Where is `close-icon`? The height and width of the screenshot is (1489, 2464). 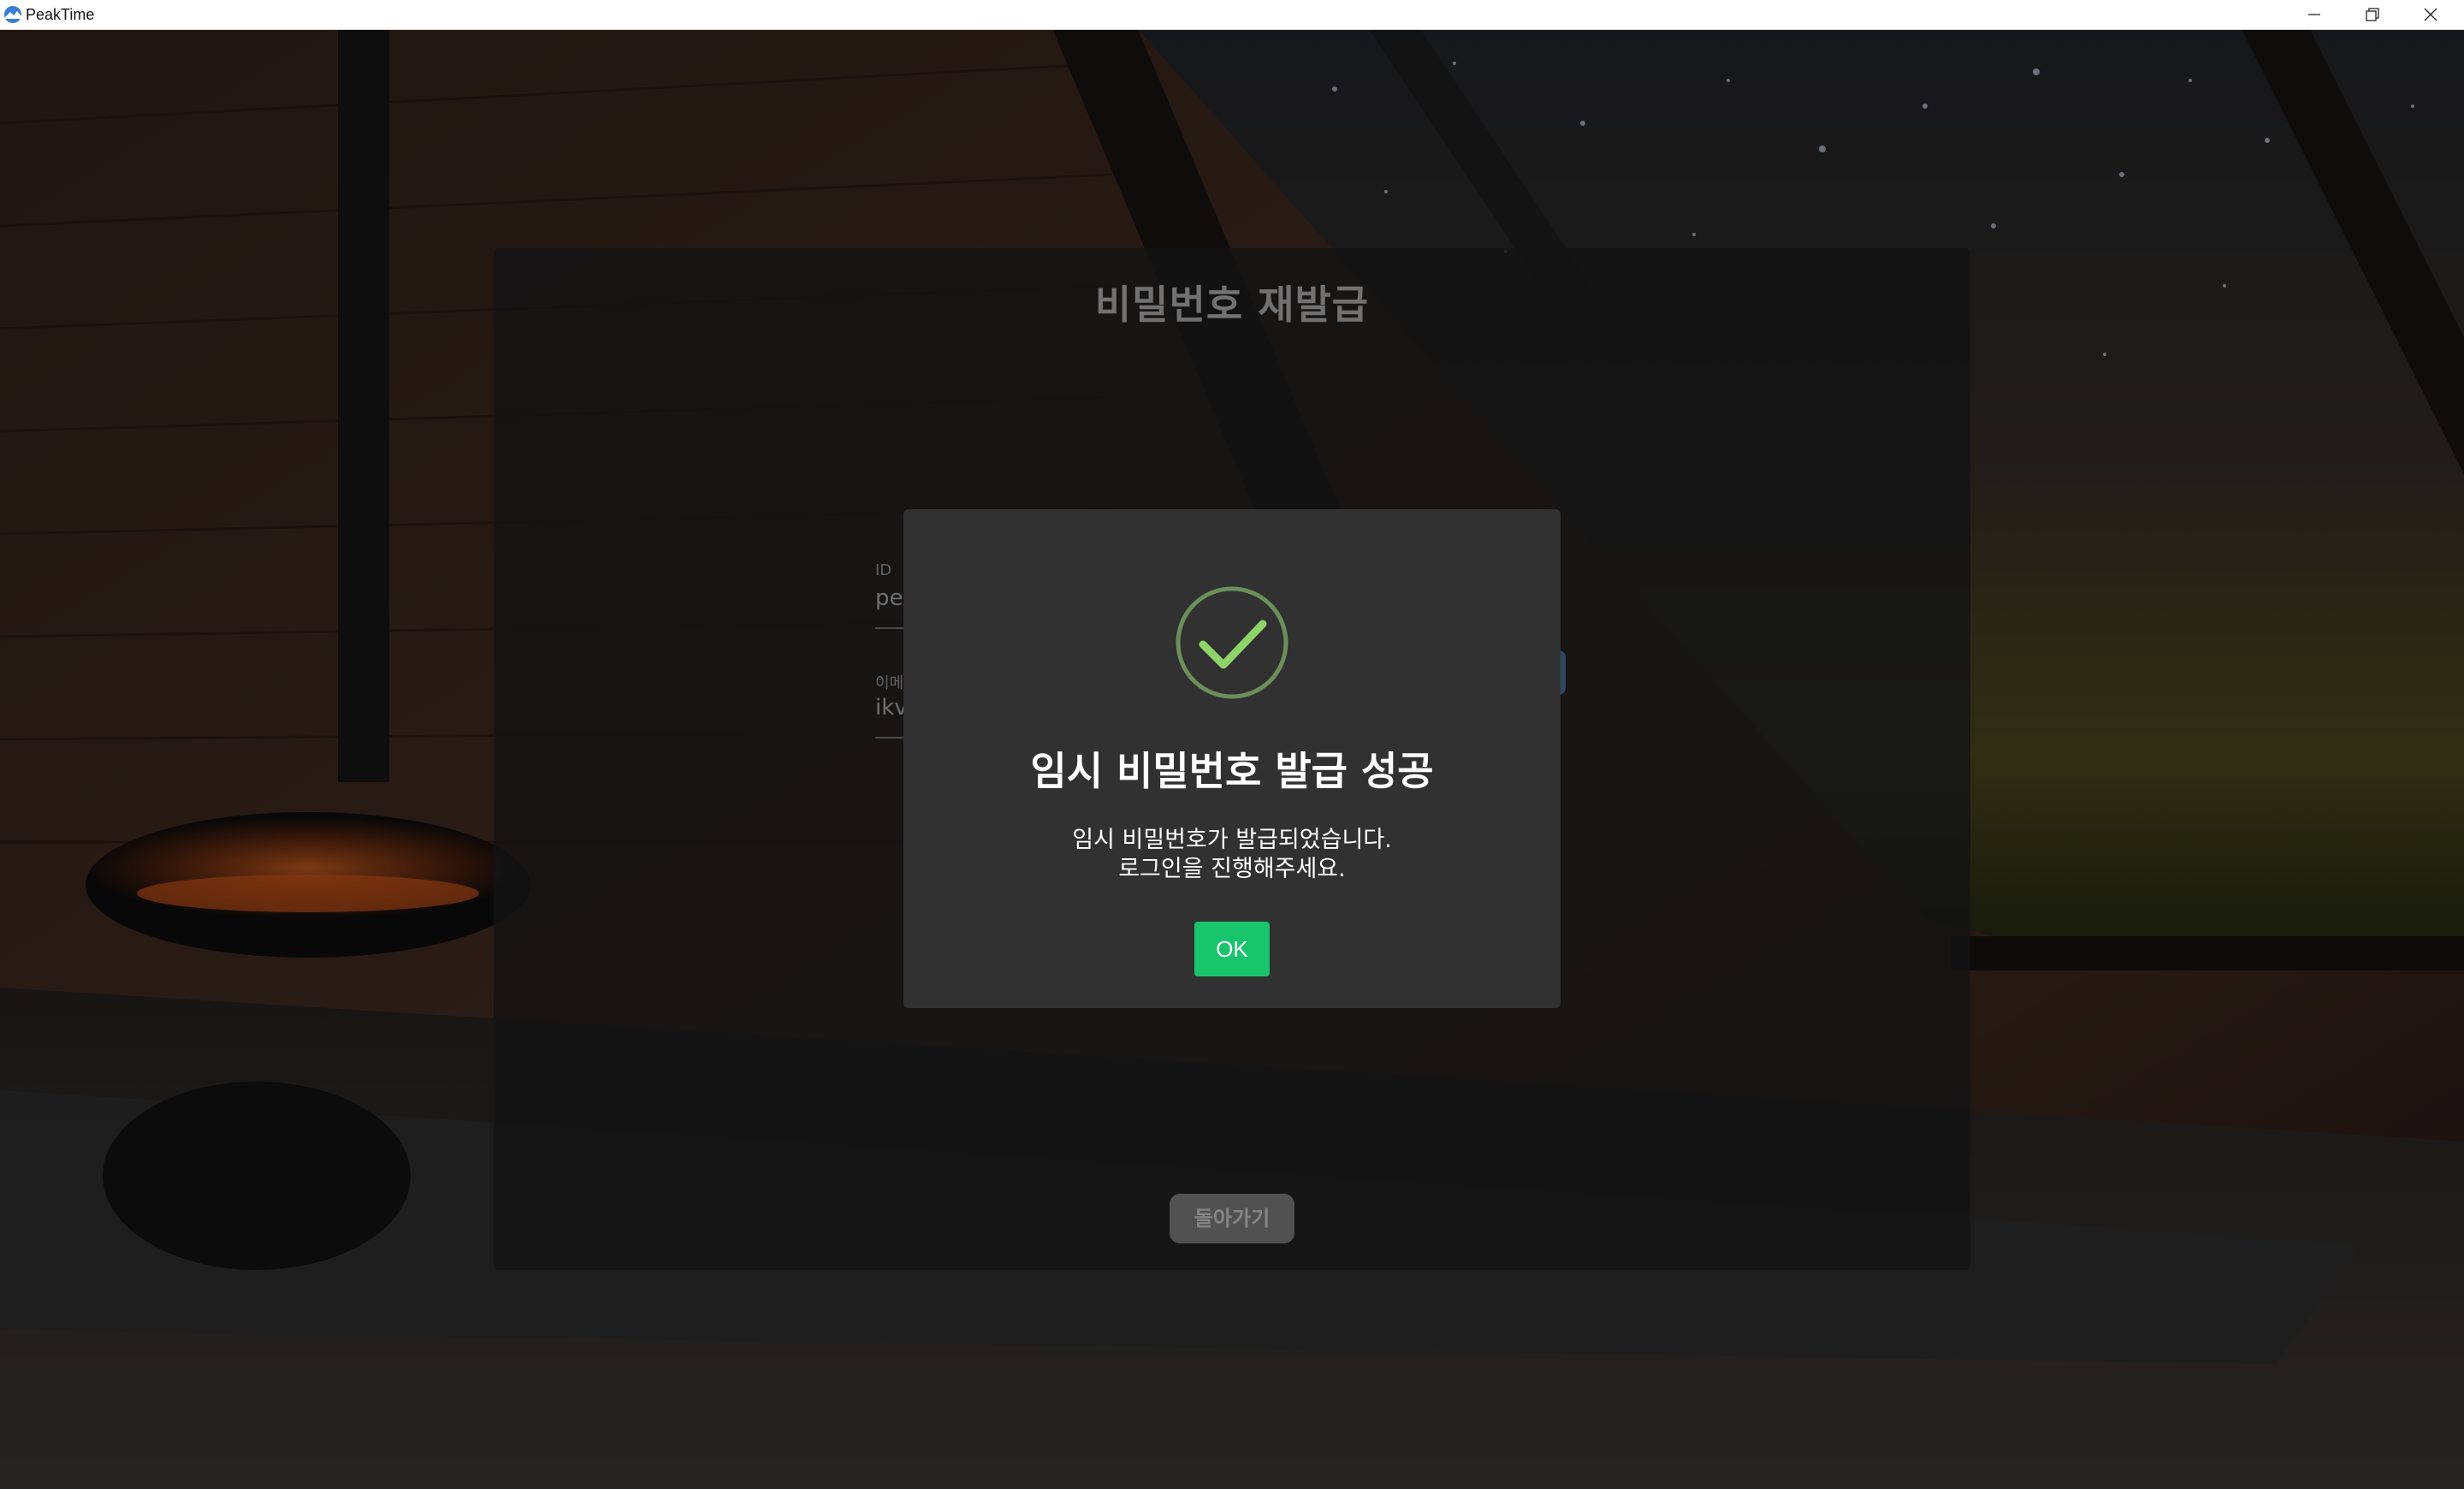
close-icon is located at coordinates (2430, 14).